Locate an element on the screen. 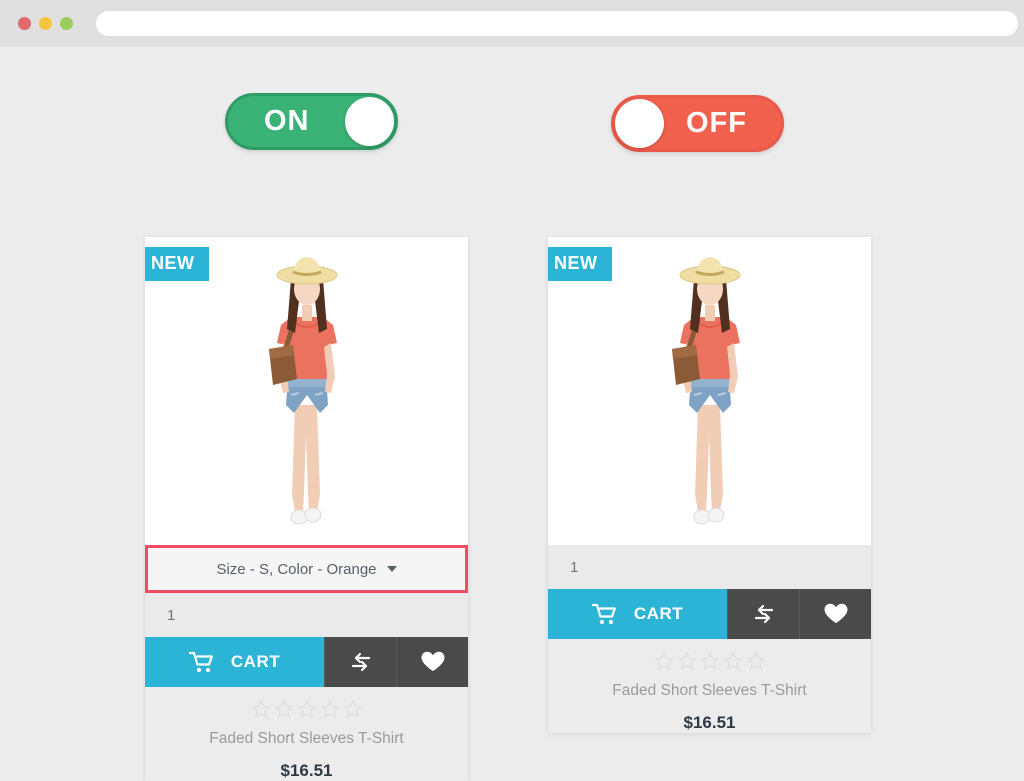 The image size is (1024, 781). product-image-left: NEW is located at coordinates (306, 391).